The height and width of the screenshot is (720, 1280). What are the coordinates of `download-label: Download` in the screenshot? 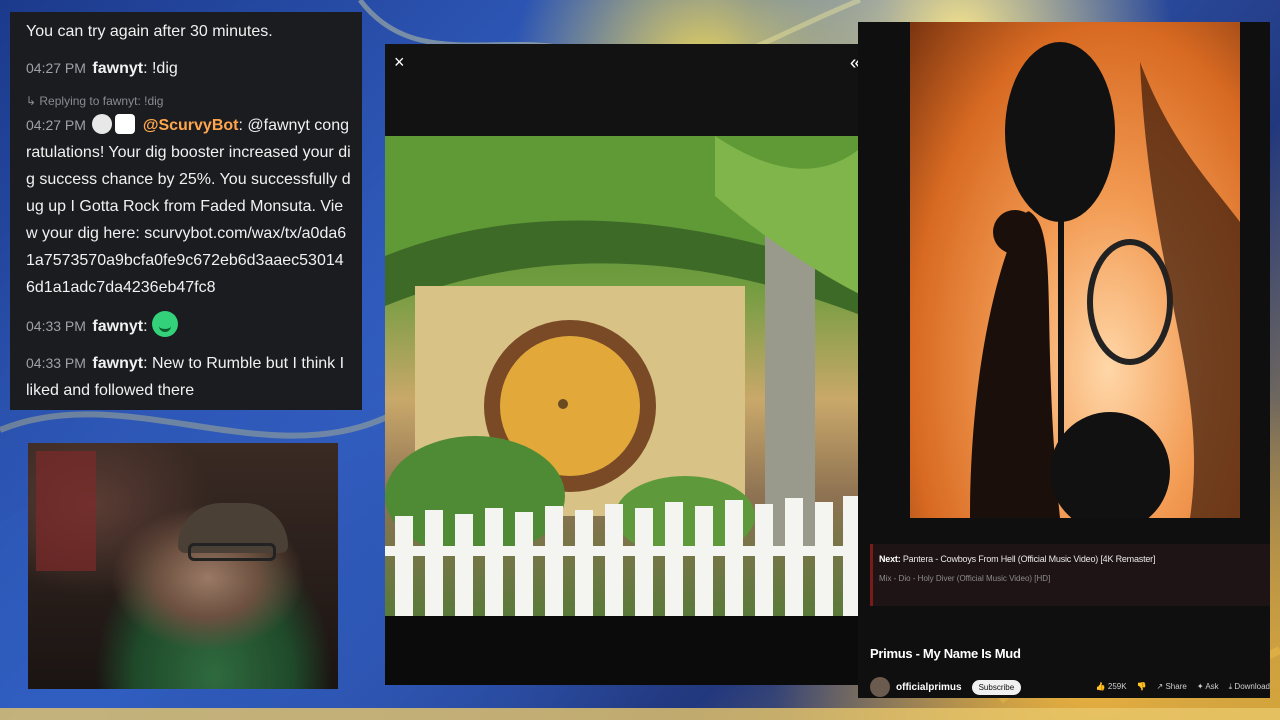 It's located at (1252, 686).